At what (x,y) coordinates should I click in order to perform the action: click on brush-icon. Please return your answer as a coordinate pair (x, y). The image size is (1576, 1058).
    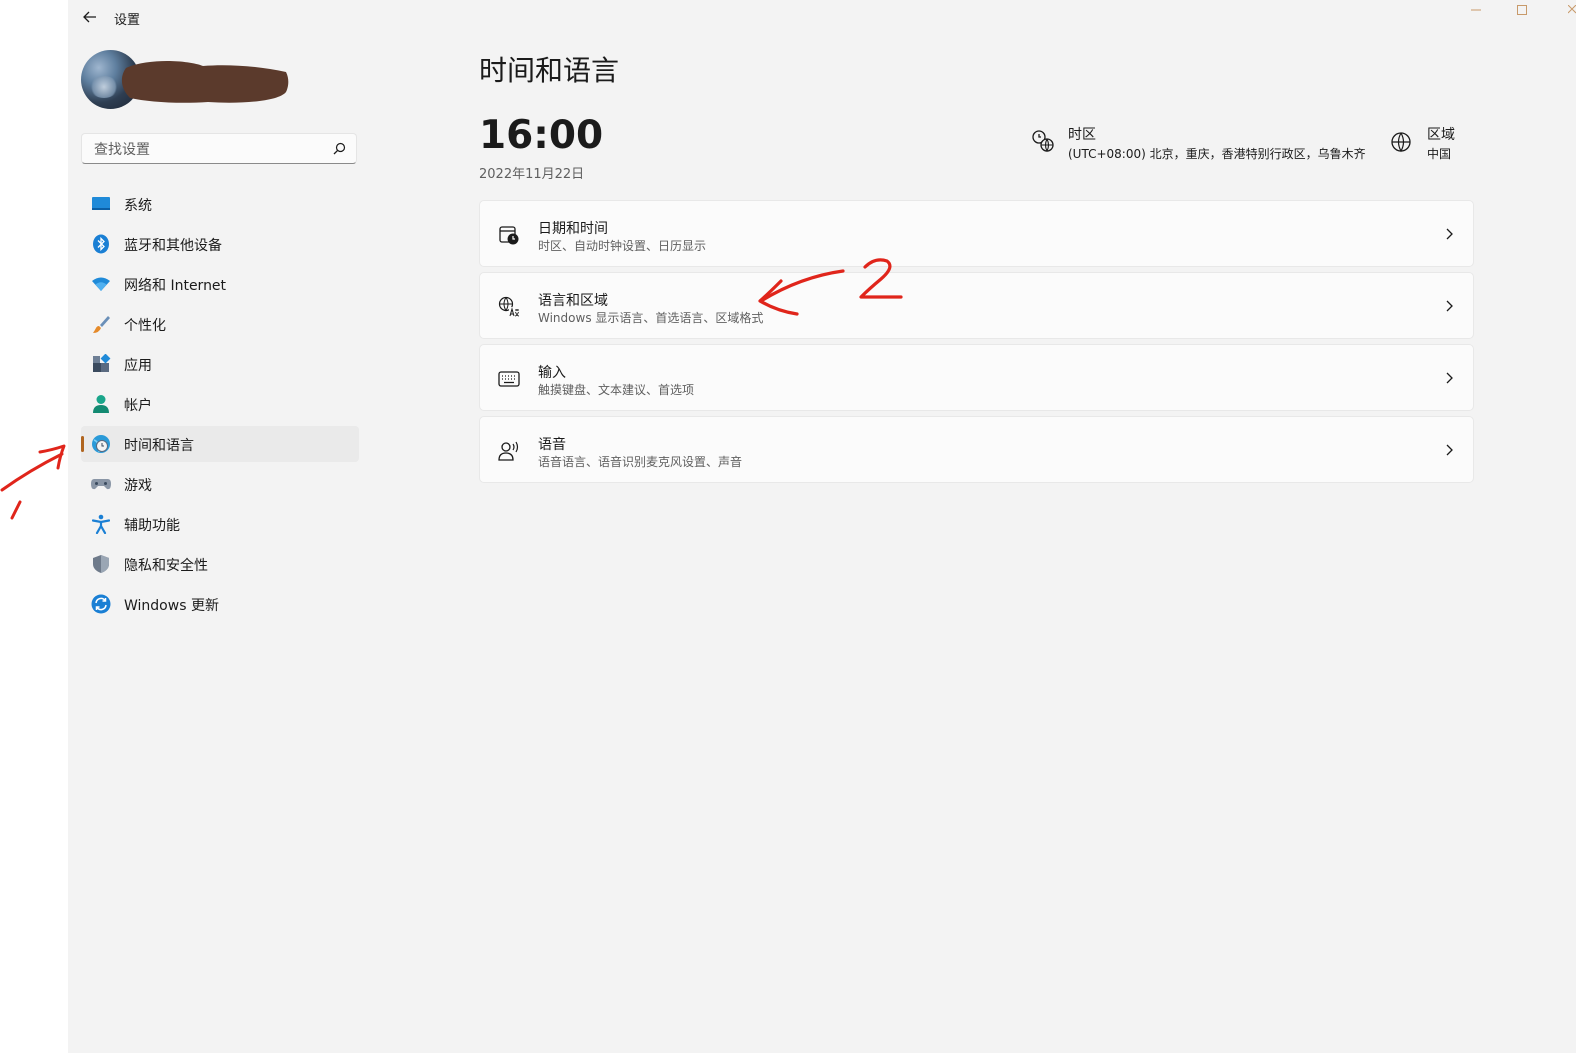
    Looking at the image, I should click on (101, 324).